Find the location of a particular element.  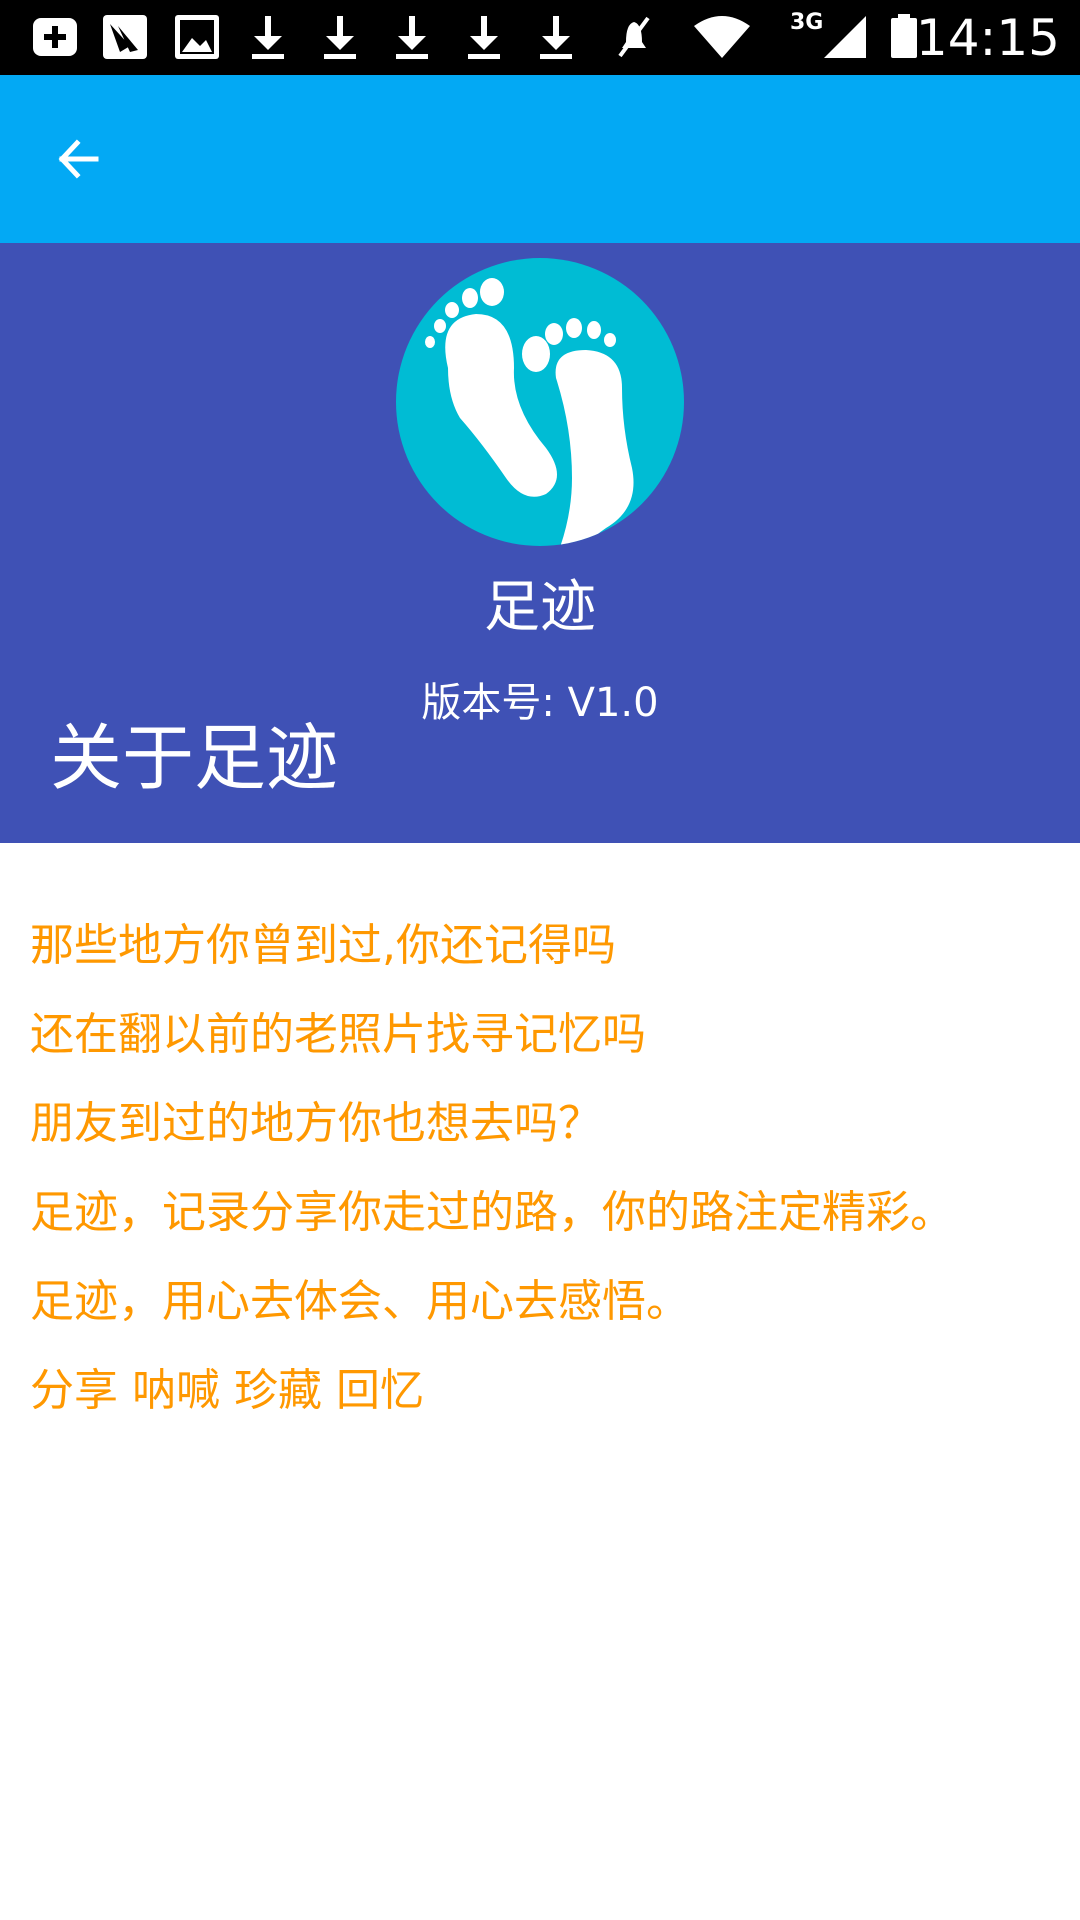

status-bar: 3G 14:15 is located at coordinates (540, 37).